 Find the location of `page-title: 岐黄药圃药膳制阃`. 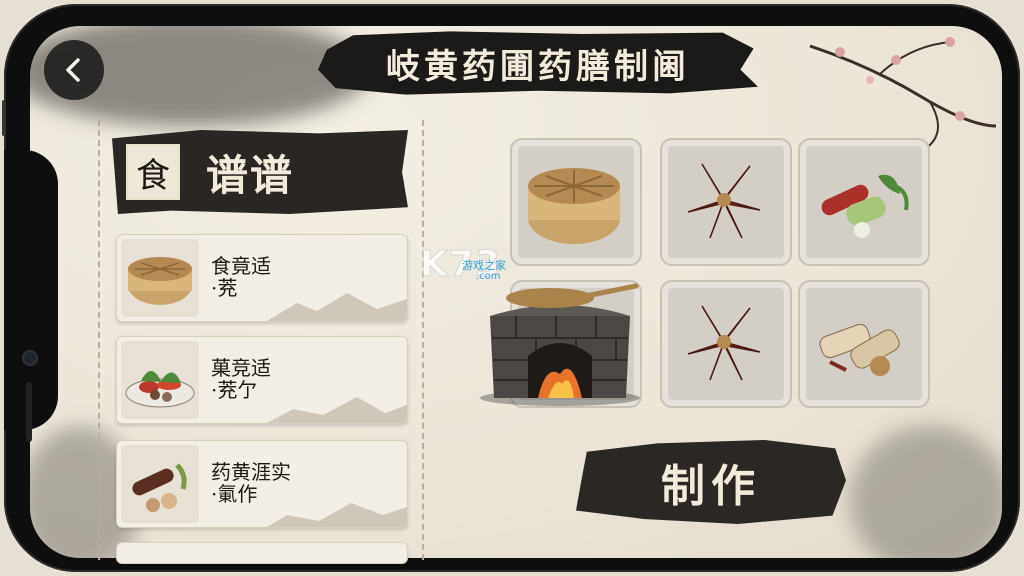

page-title: 岐黄药圃药膳制阃 is located at coordinates (538, 66).